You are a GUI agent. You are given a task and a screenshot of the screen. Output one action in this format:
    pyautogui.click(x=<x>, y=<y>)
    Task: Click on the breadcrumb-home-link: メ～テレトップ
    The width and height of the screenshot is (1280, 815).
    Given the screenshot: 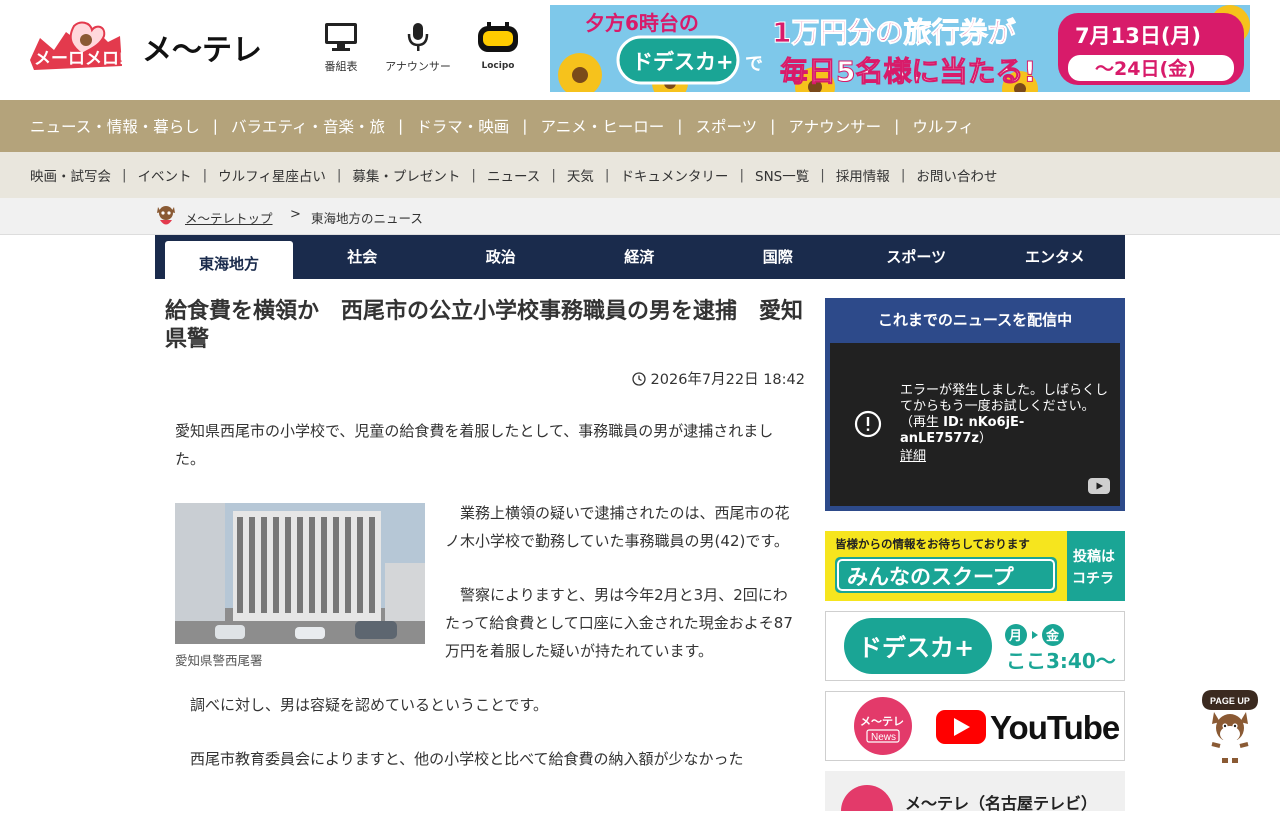 What is the action you would take?
    pyautogui.click(x=229, y=217)
    